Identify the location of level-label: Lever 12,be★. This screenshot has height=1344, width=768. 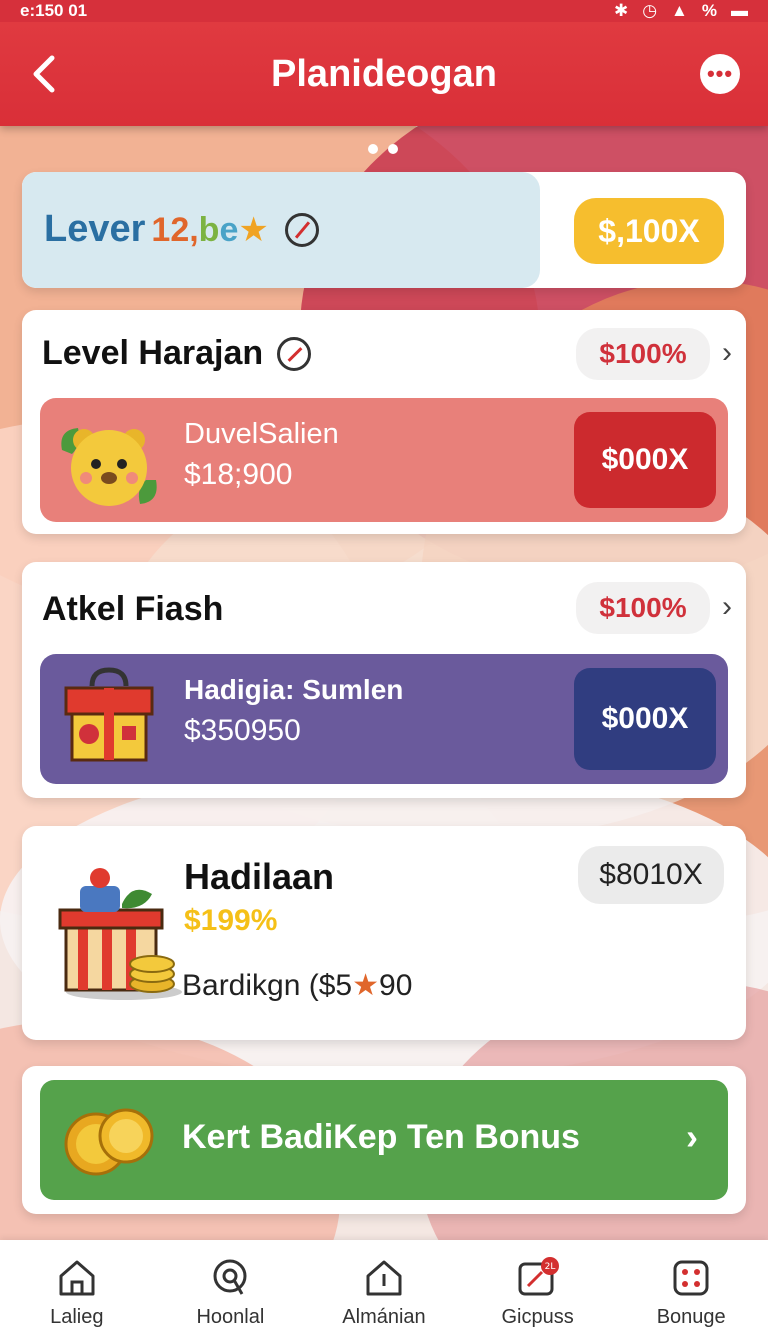
(181, 229).